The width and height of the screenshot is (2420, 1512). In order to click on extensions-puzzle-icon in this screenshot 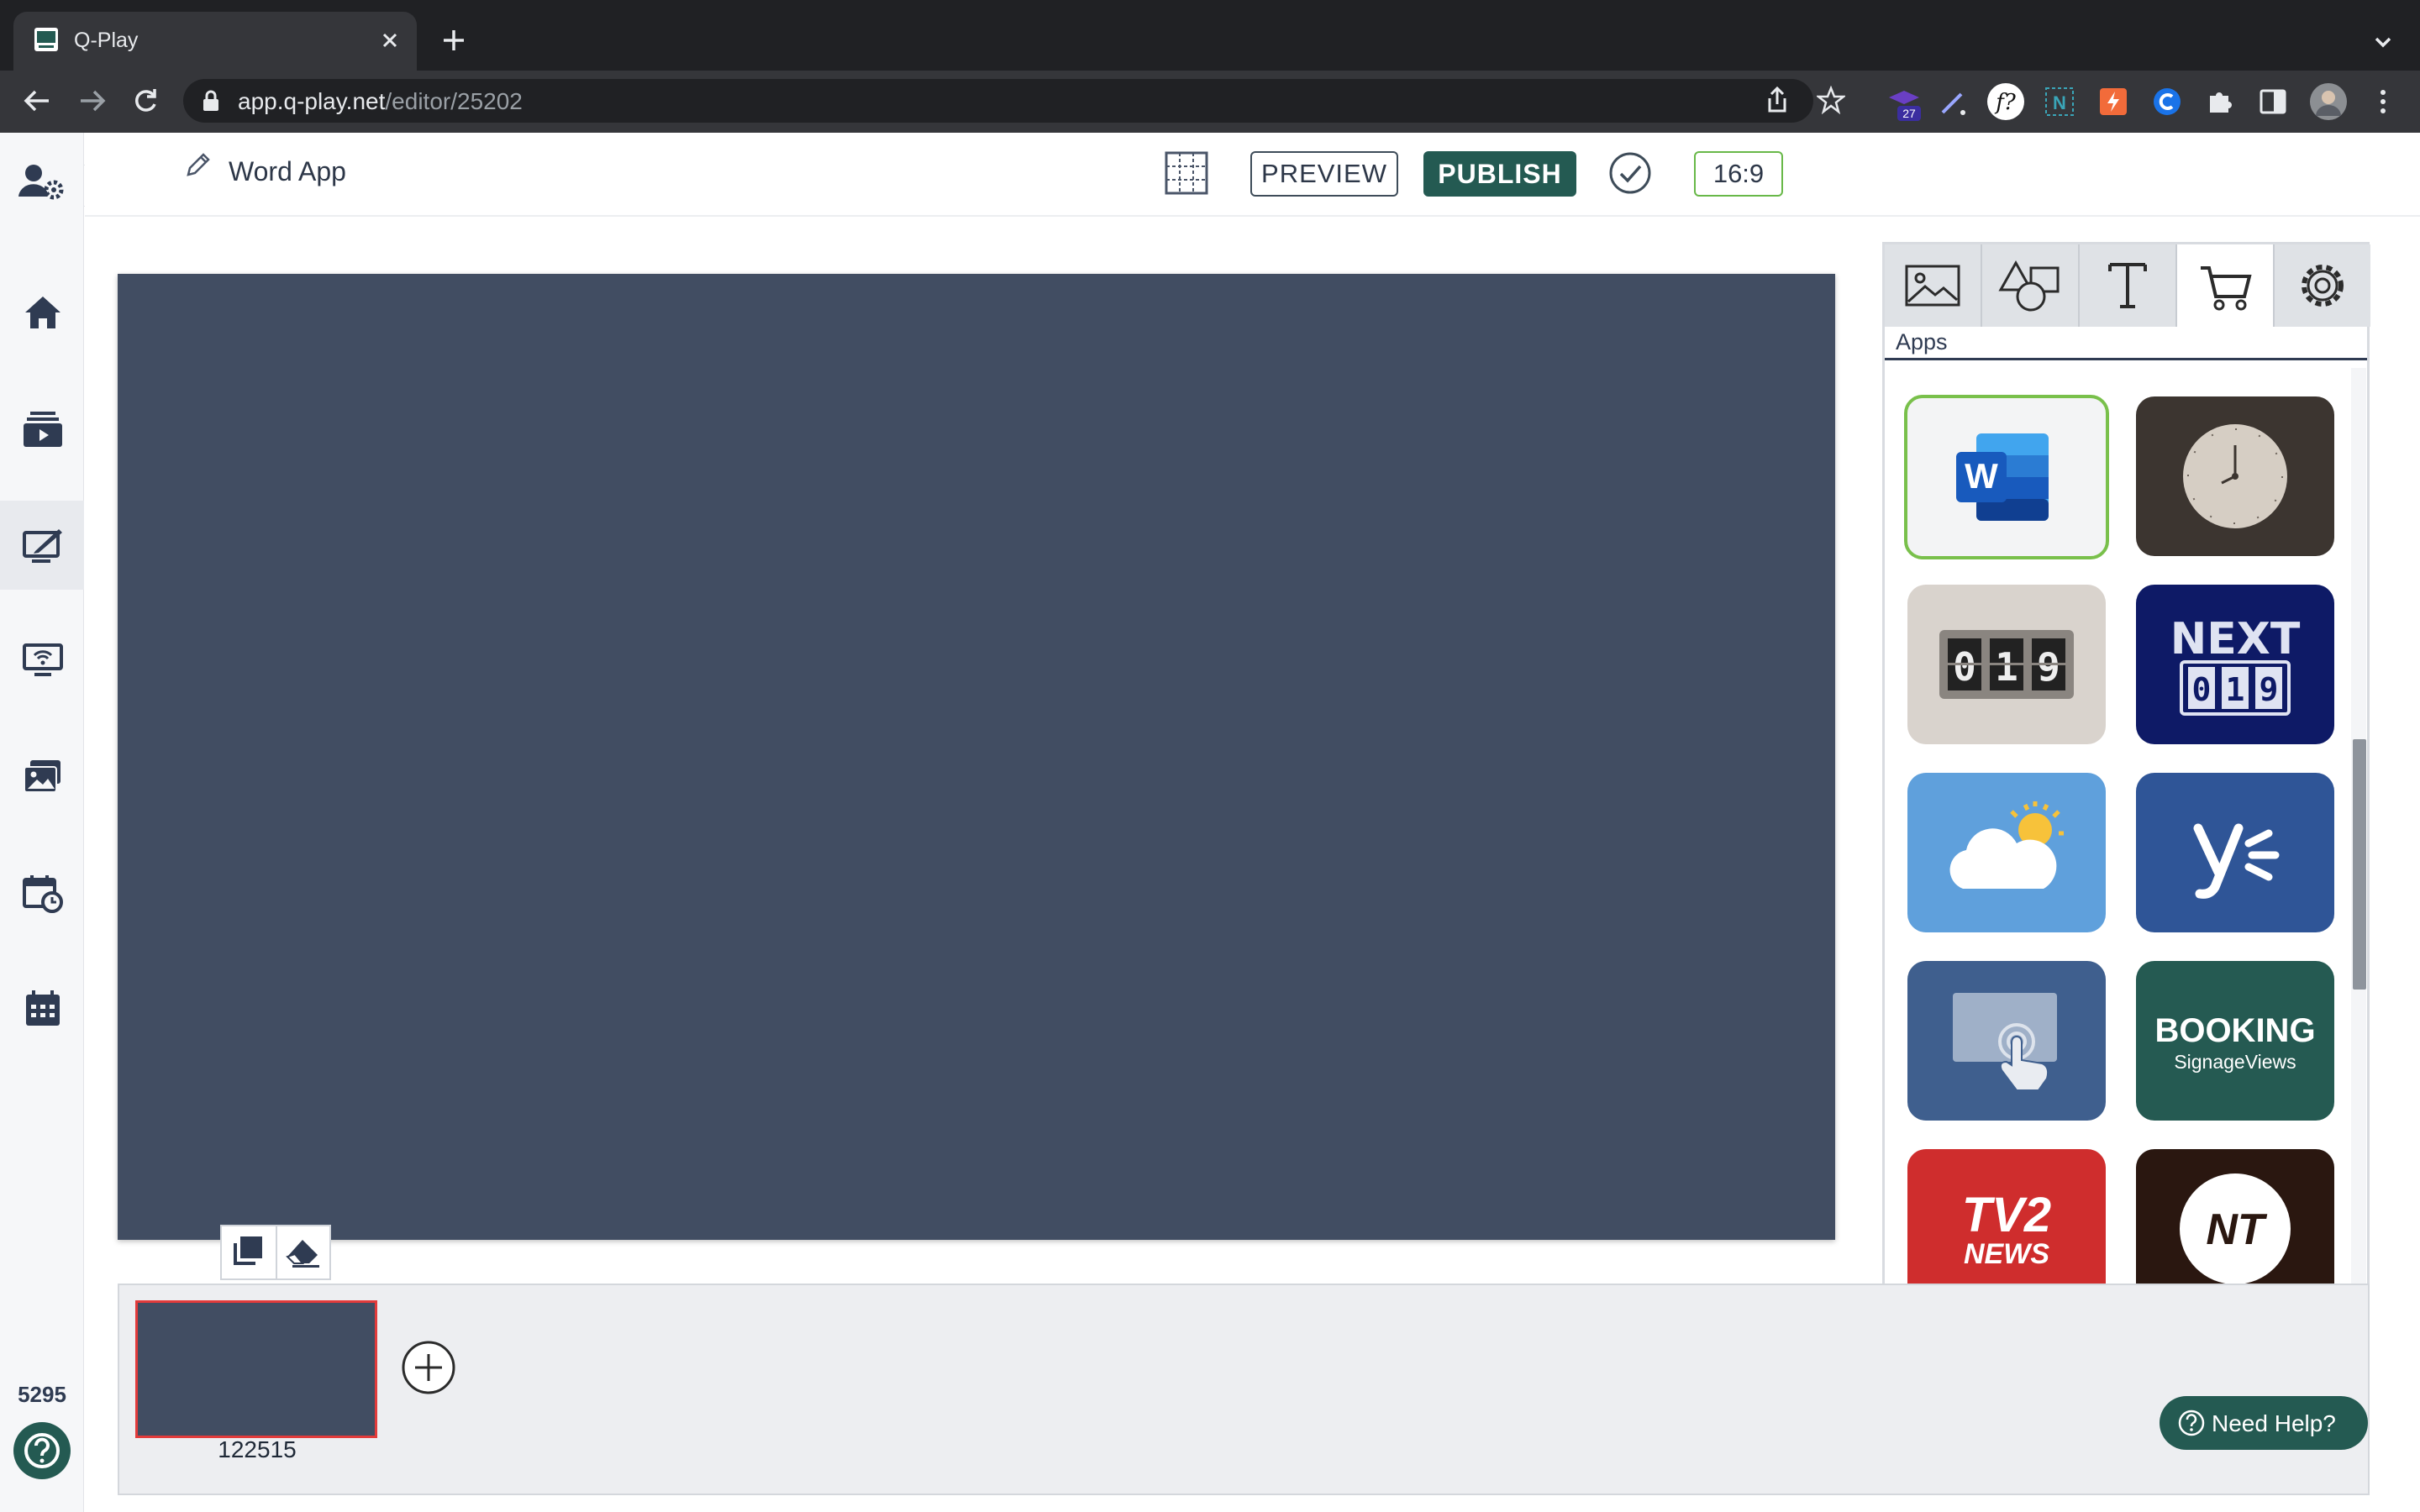, I will do `click(2220, 101)`.